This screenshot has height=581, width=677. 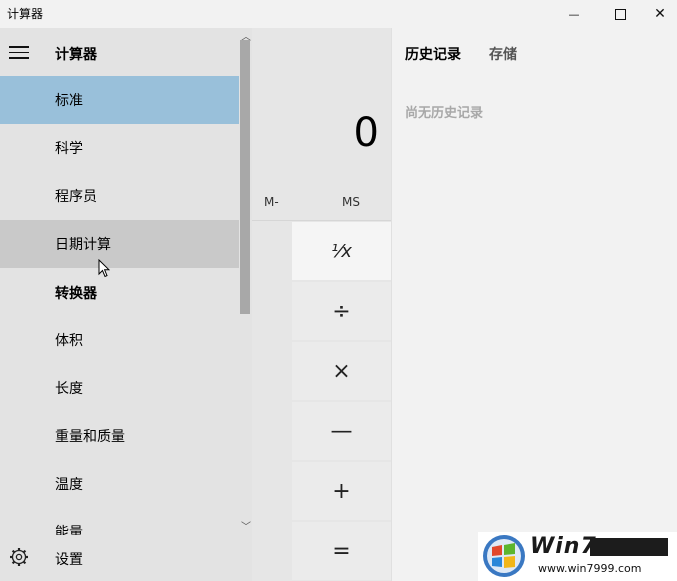 What do you see at coordinates (119, 196) in the screenshot?
I see `nav-item-programmer: 程序员` at bounding box center [119, 196].